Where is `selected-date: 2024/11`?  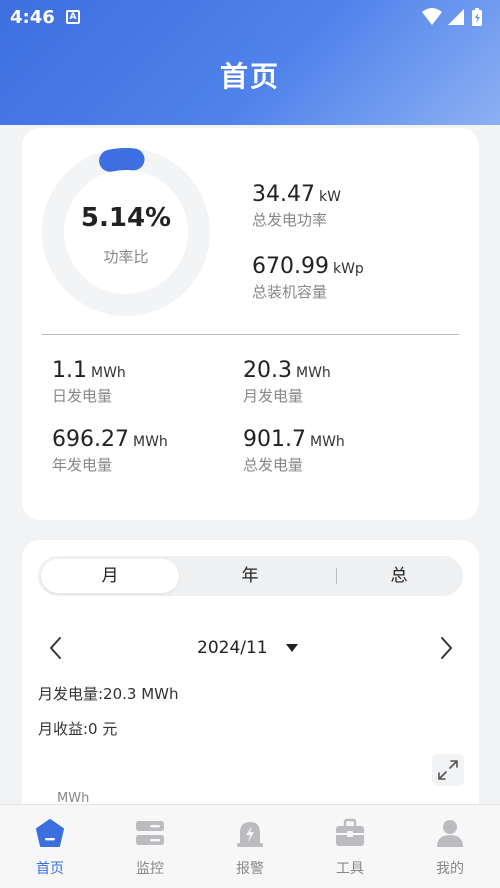
selected-date: 2024/11 is located at coordinates (232, 648).